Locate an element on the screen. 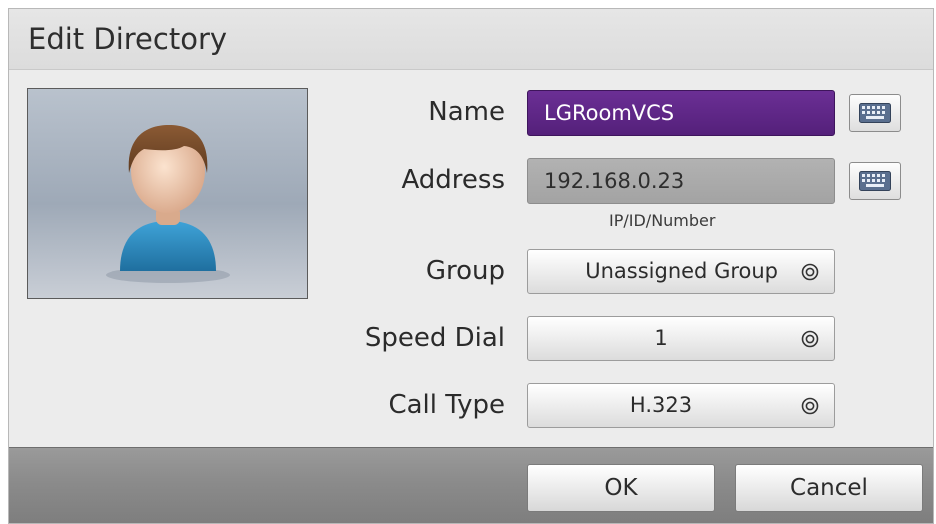 This screenshot has height=524, width=936. call-type-value: H.323 is located at coordinates (661, 405).